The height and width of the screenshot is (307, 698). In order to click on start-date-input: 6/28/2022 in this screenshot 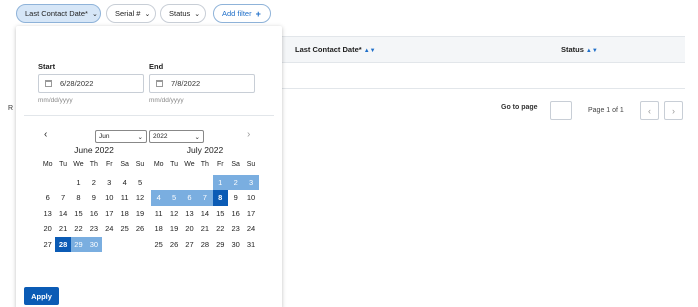, I will do `click(91, 83)`.